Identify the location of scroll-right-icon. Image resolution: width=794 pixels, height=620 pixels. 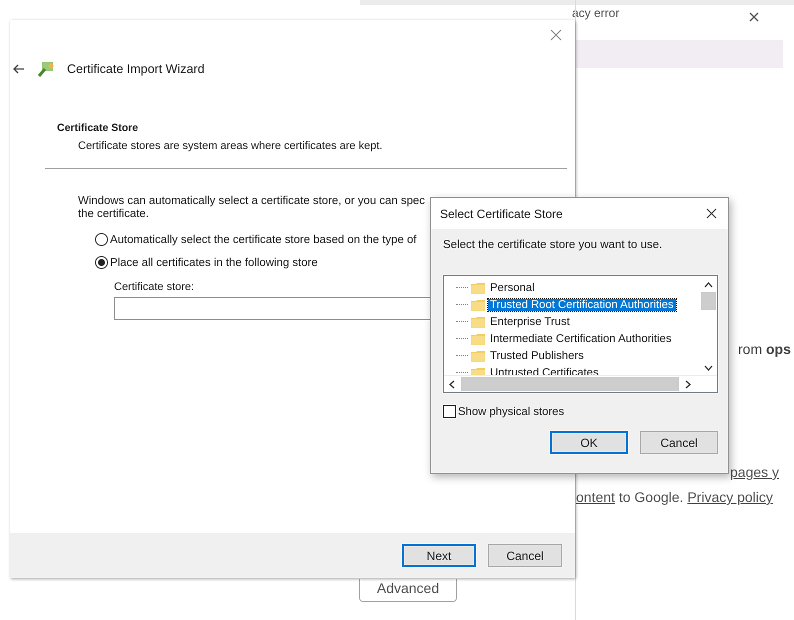
(688, 384).